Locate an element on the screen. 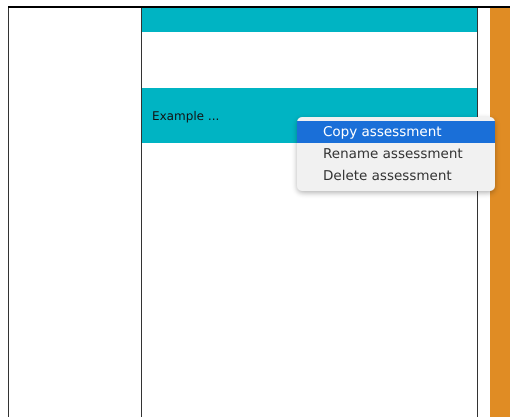  menu-item: Rename assessment is located at coordinates (396, 154).